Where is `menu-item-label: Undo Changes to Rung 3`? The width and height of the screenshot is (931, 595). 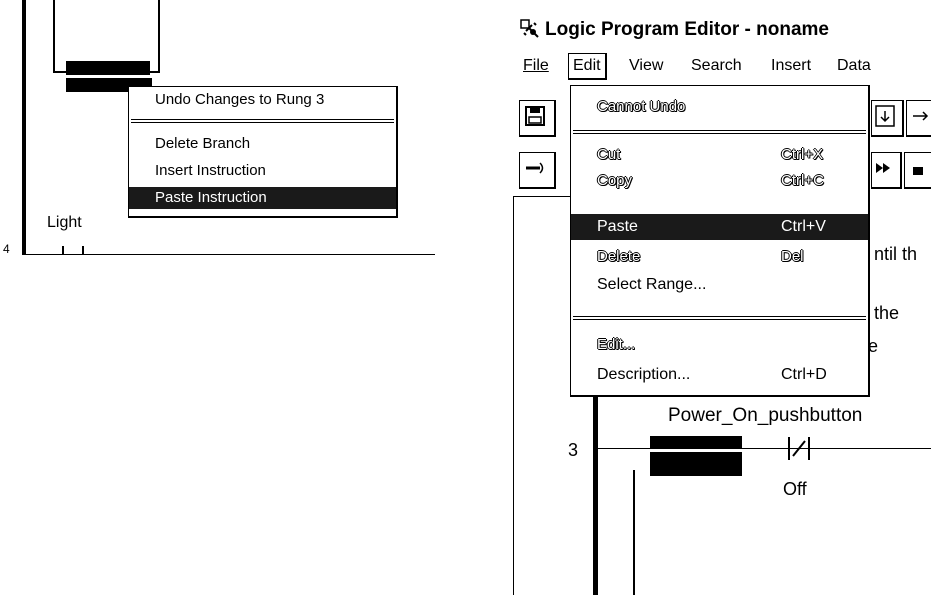 menu-item-label: Undo Changes to Rung 3 is located at coordinates (240, 99).